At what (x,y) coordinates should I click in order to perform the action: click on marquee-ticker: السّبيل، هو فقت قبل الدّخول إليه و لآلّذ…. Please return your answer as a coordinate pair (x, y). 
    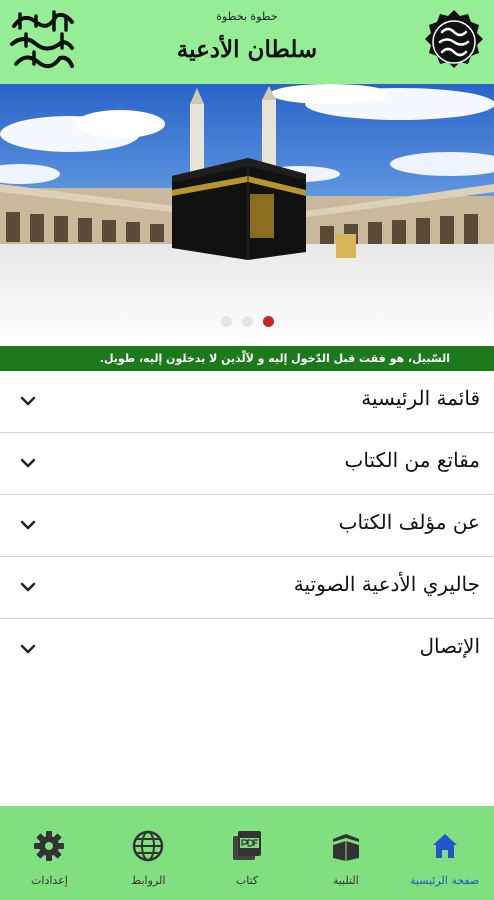
    Looking at the image, I should click on (247, 358).